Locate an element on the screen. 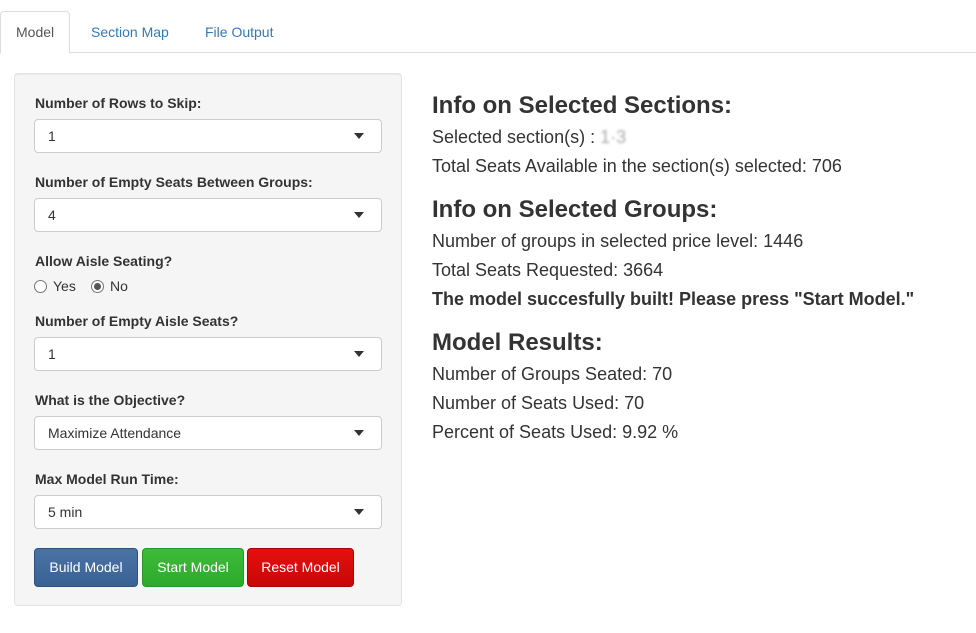 This screenshot has width=976, height=633. tab-section-map: Section Map is located at coordinates (130, 32).